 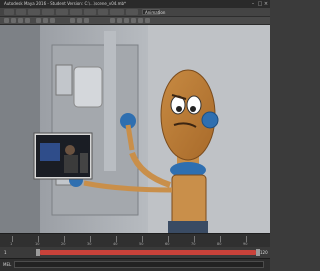 I want to click on ipr-render-icon, so click(x=79, y=20).